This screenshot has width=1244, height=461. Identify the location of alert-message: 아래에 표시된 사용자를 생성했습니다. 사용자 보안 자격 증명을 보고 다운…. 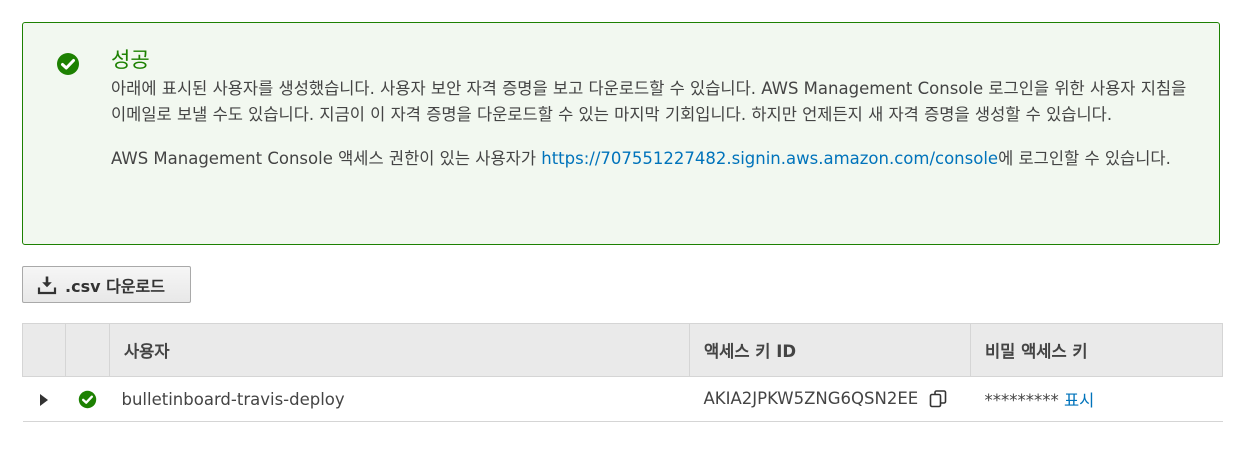
(649, 101).